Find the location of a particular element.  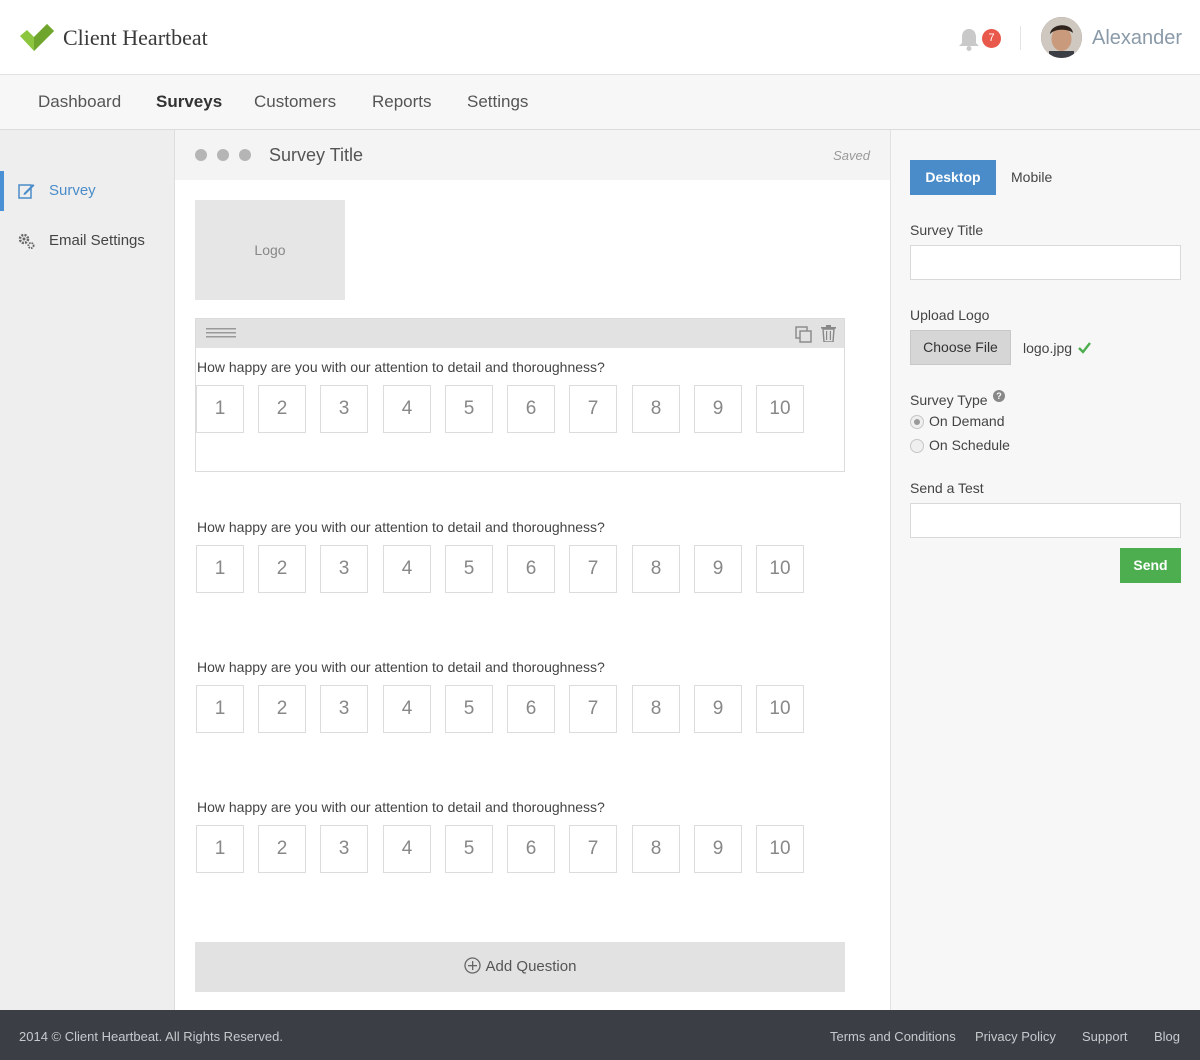

radio-label: On Schedule is located at coordinates (969, 445).